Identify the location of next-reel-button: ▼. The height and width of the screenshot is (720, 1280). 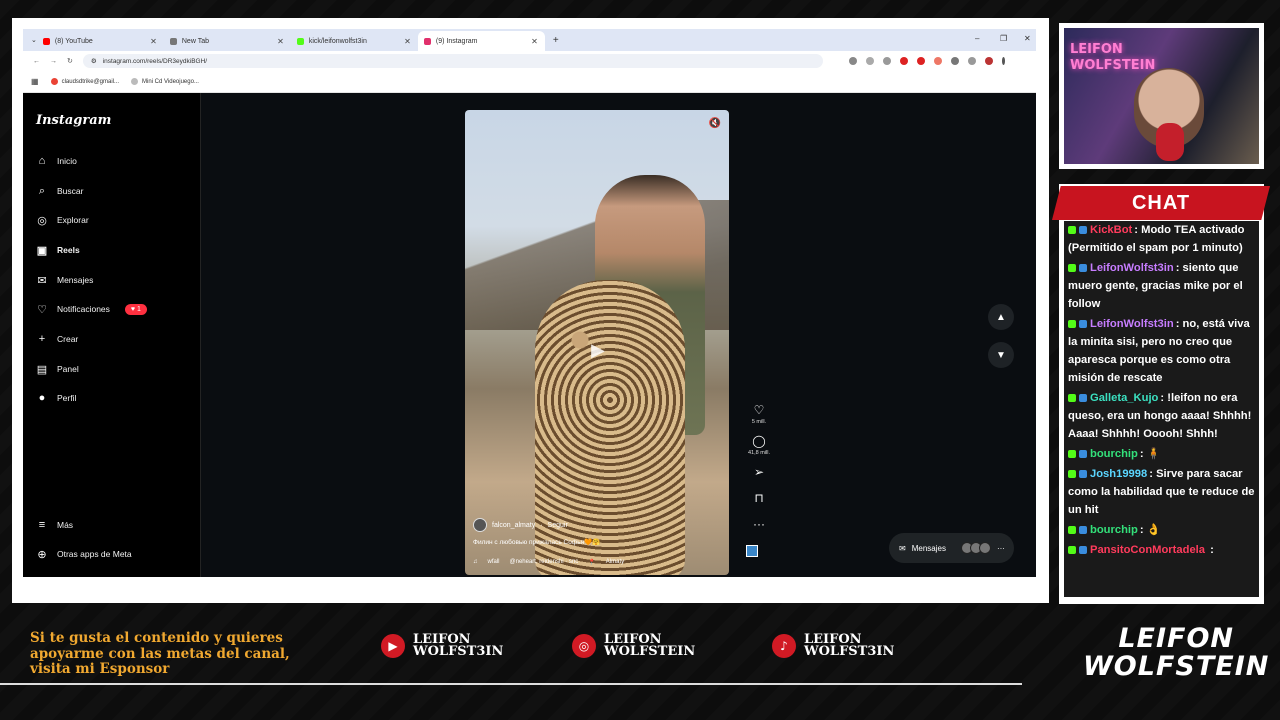
(1001, 355).